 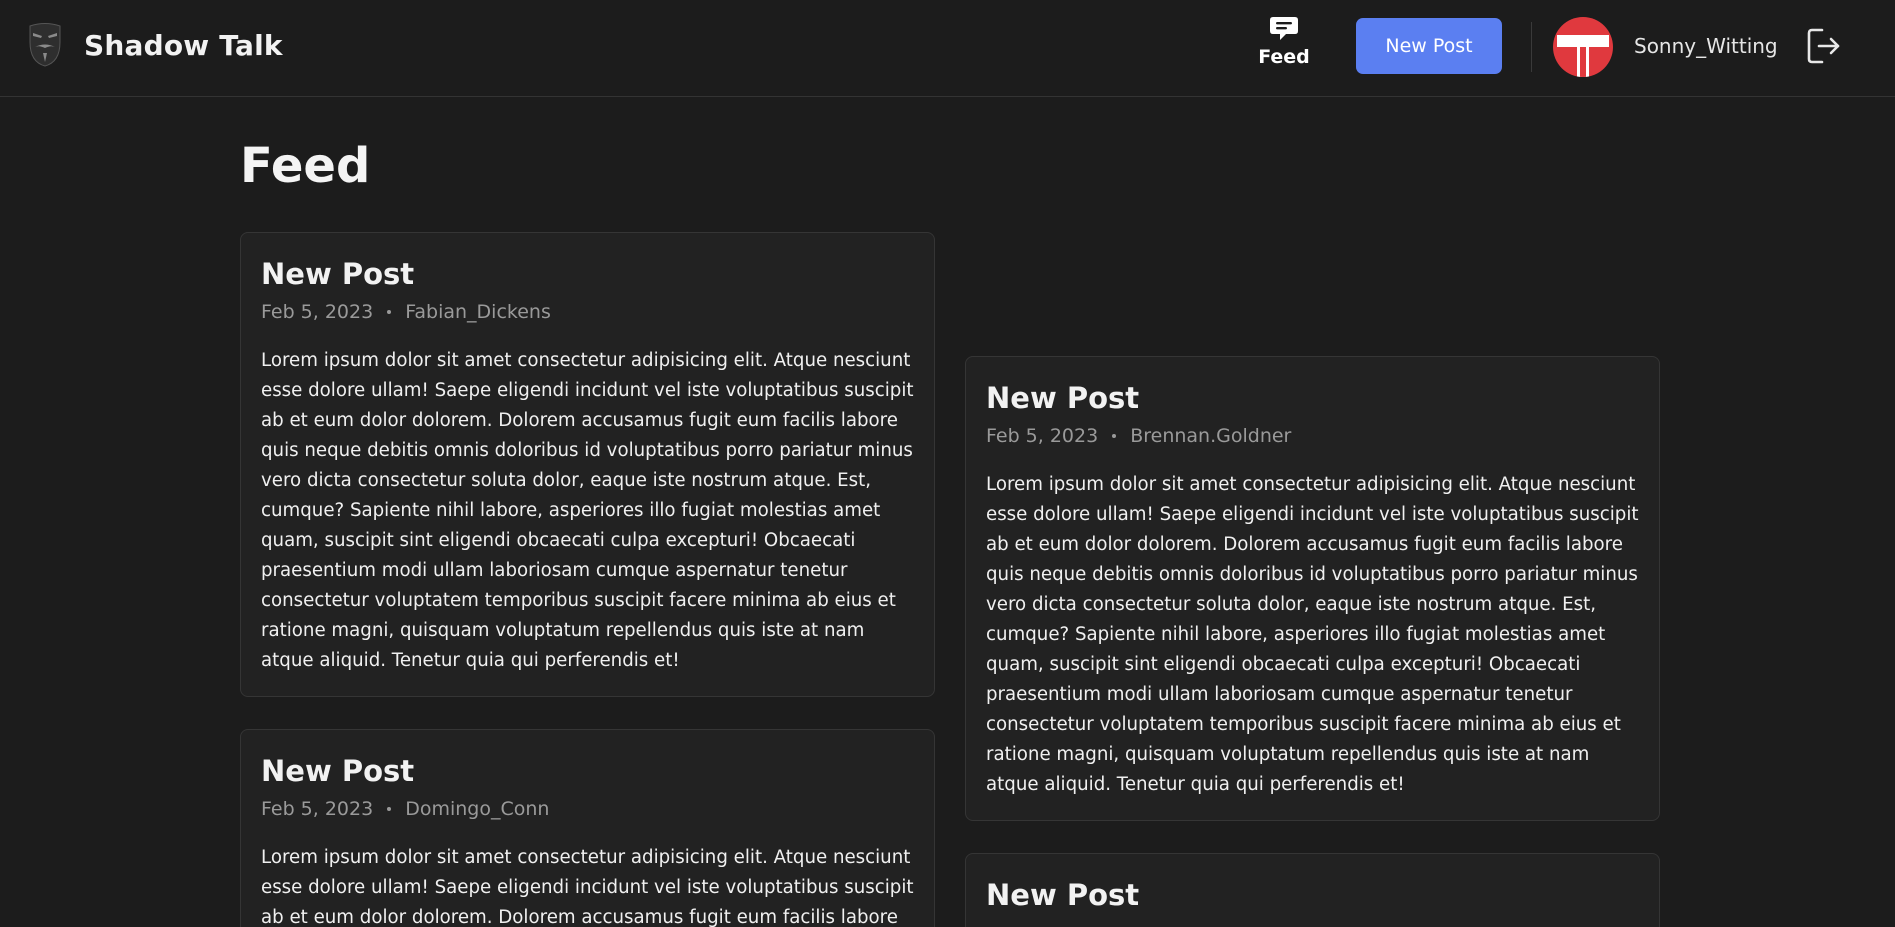 I want to click on post-meta: Feb 5, 2023 Domingo_Conn, so click(x=587, y=809).